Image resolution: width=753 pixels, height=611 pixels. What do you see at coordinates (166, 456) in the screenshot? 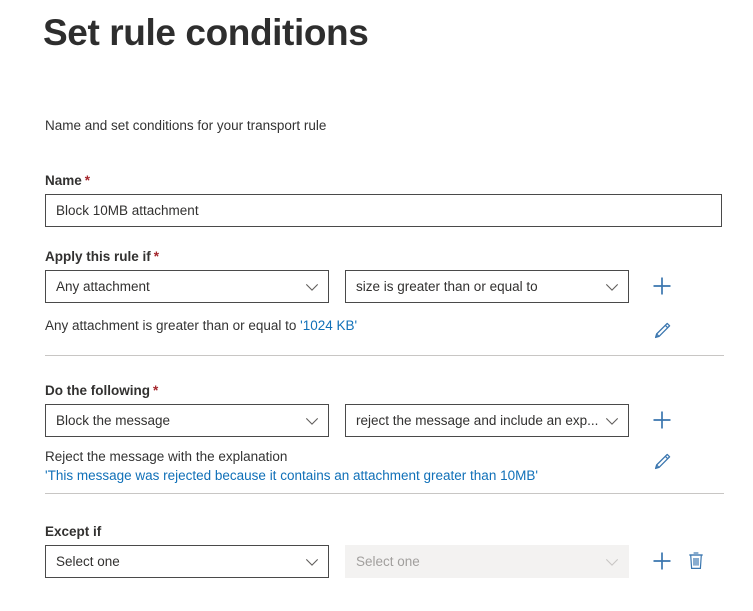
I see `do-following-summary-prefix: Reject the message with the explanation` at bounding box center [166, 456].